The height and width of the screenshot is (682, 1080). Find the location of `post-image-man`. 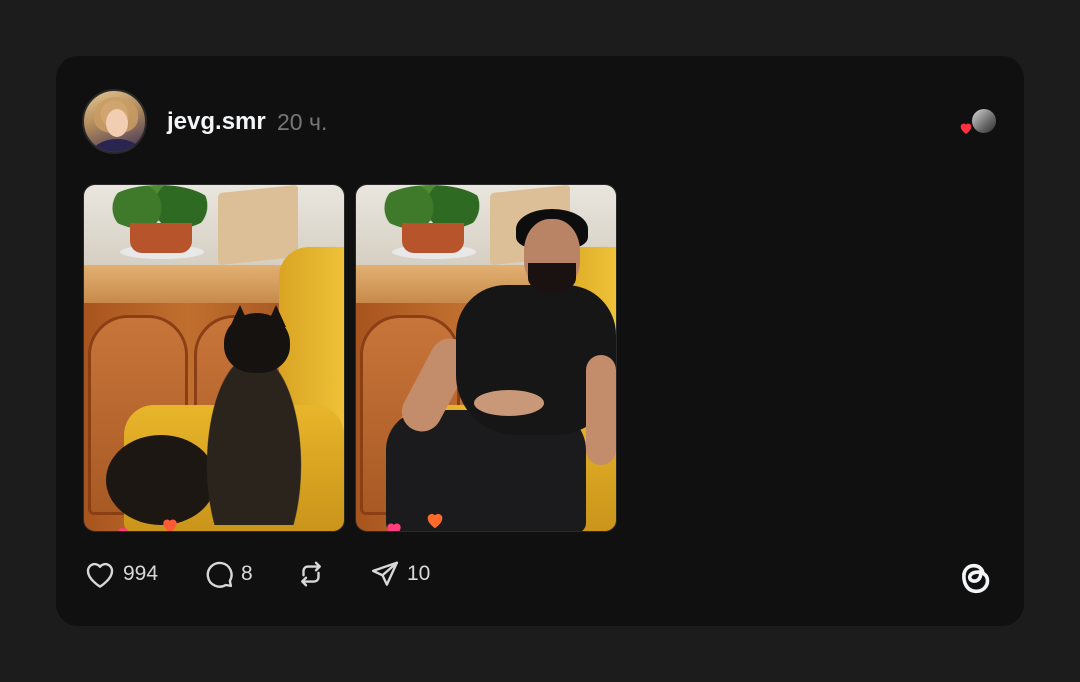

post-image-man is located at coordinates (486, 358).